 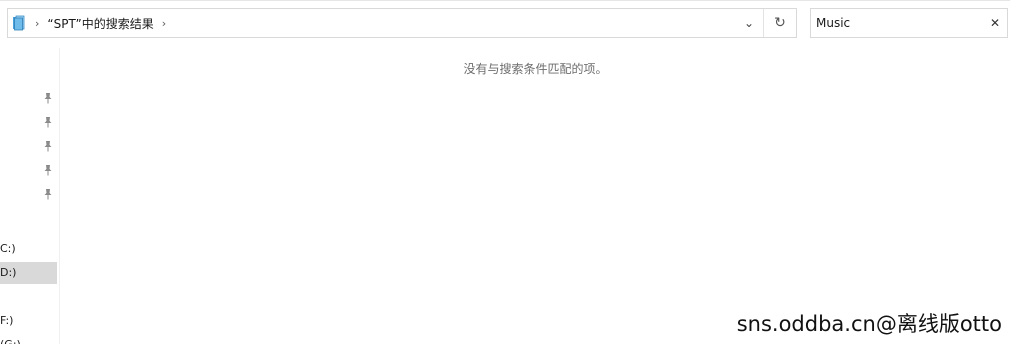 What do you see at coordinates (535, 69) in the screenshot?
I see `empty-results-message: 没有与搜索条件匹配的项。` at bounding box center [535, 69].